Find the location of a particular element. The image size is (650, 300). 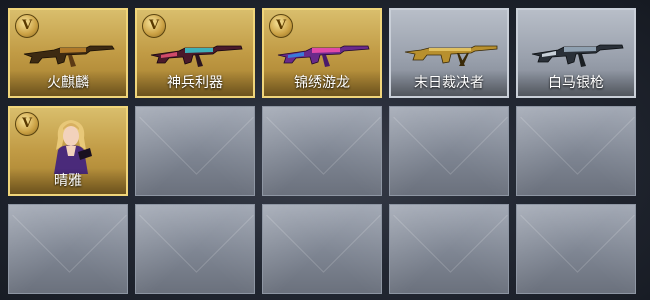

item-name: 晴雅 is located at coordinates (68, 181).